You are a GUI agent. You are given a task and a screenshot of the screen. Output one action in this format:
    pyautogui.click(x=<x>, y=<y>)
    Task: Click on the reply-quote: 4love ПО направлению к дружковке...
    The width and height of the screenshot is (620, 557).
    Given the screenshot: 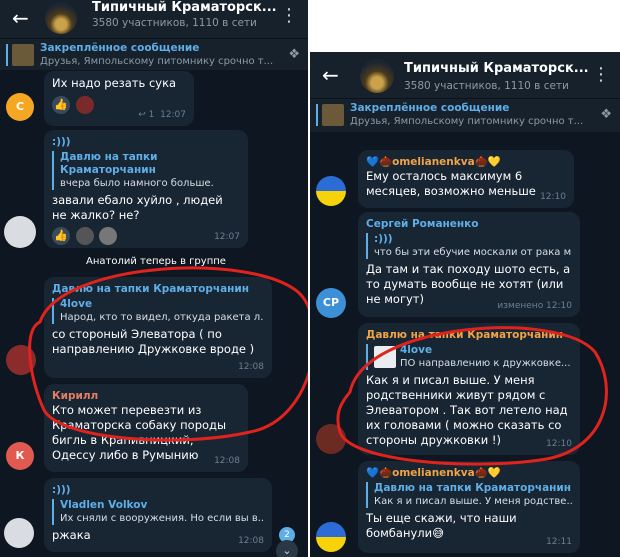 What is the action you would take?
    pyautogui.click(x=469, y=357)
    